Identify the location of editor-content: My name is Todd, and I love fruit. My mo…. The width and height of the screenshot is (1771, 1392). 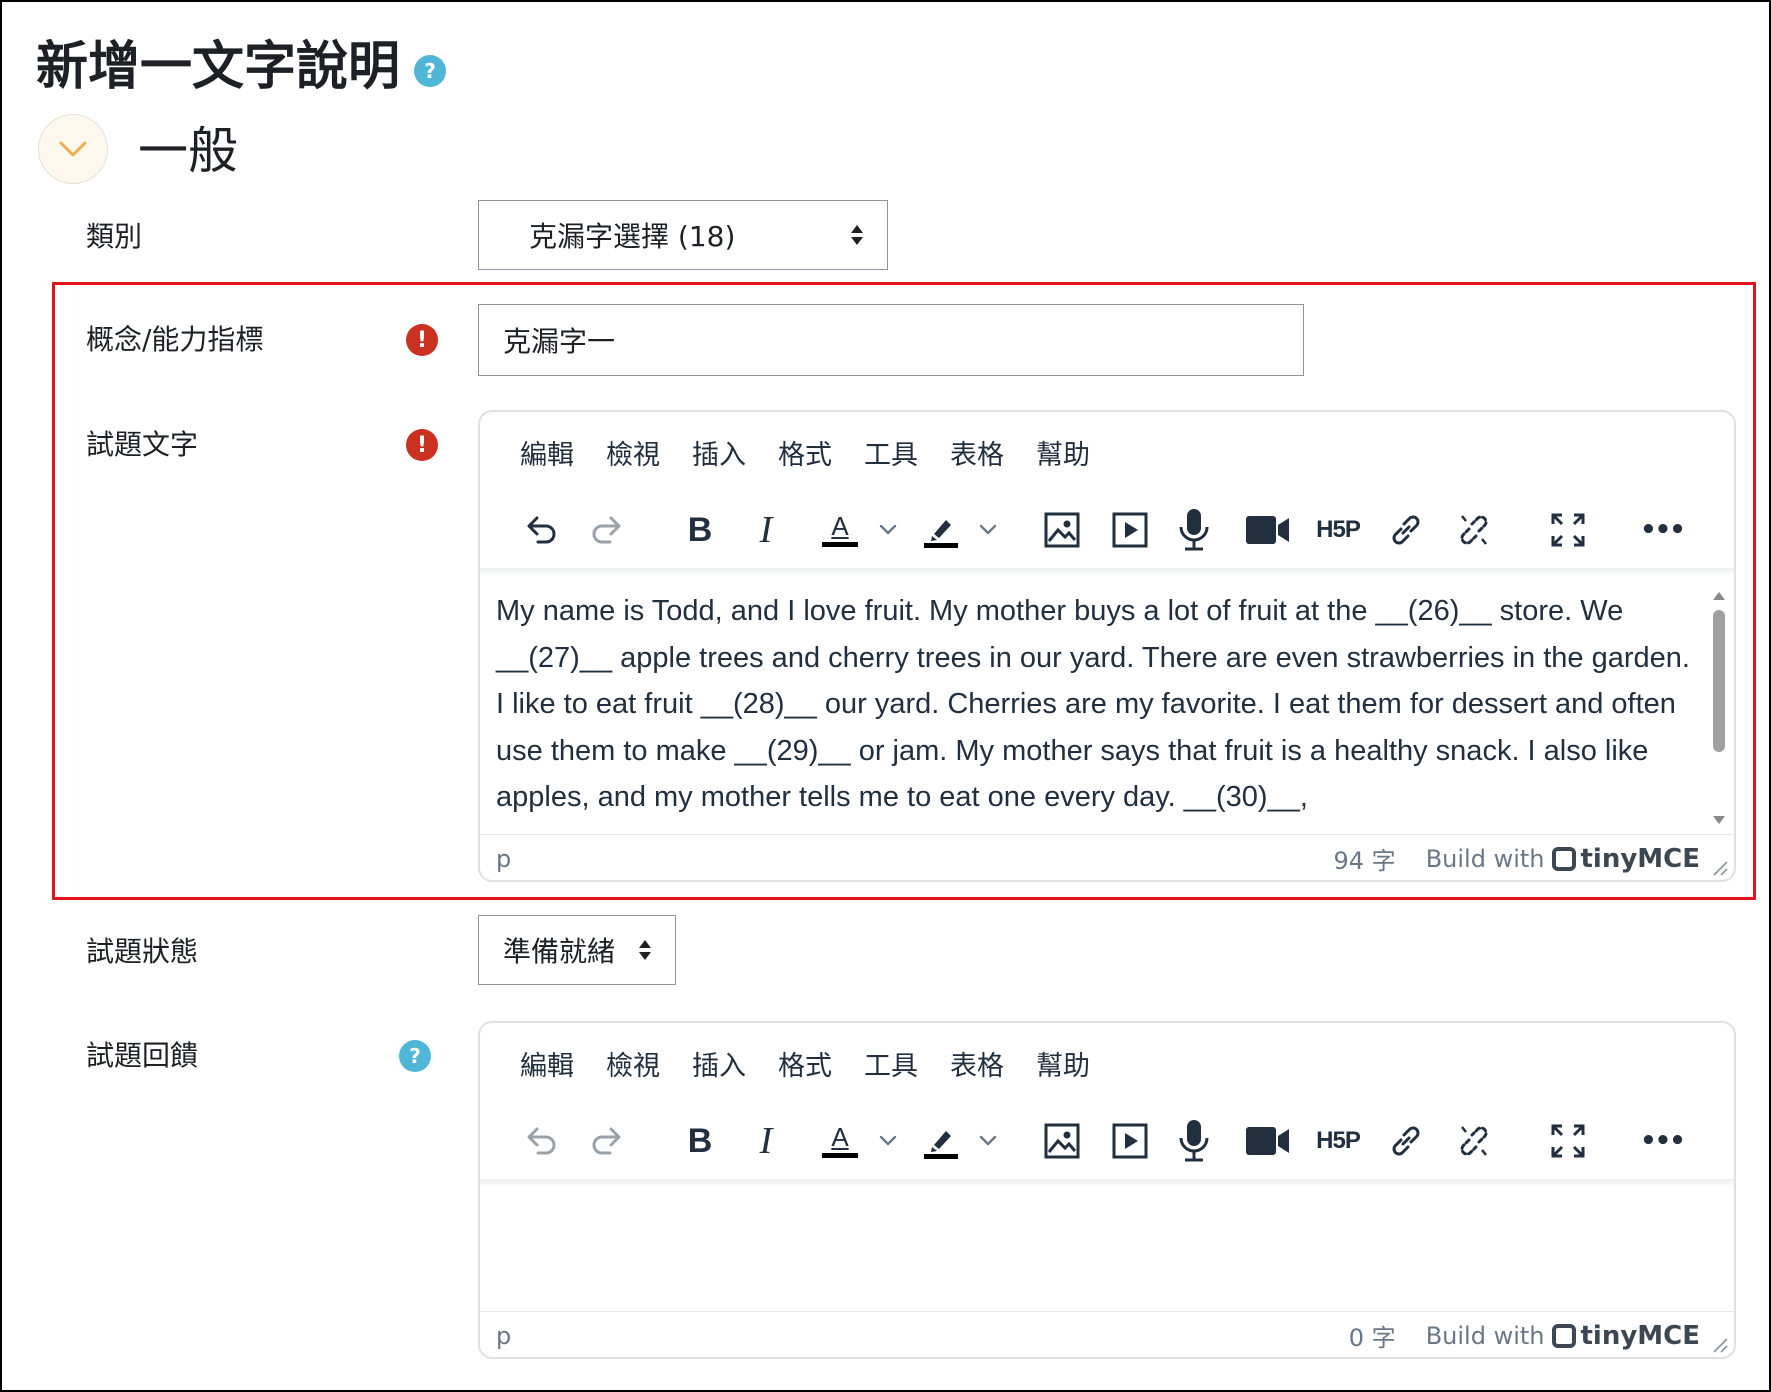
(1107, 698).